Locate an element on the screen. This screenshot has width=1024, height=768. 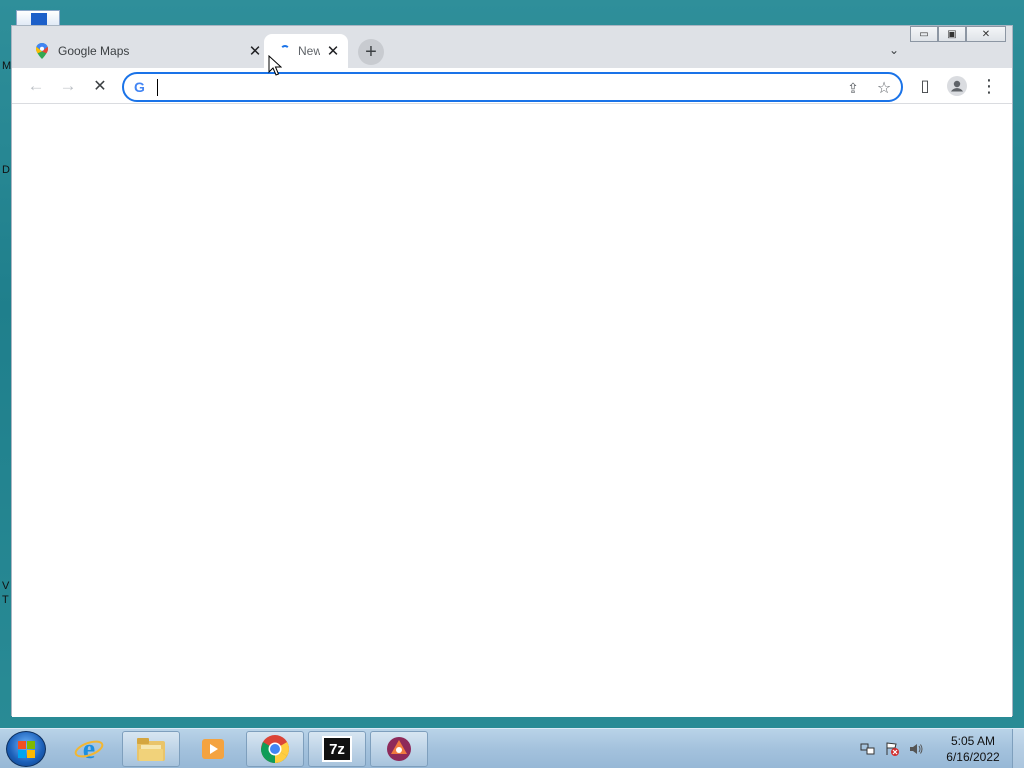
volume-icon is located at coordinates (916, 749).